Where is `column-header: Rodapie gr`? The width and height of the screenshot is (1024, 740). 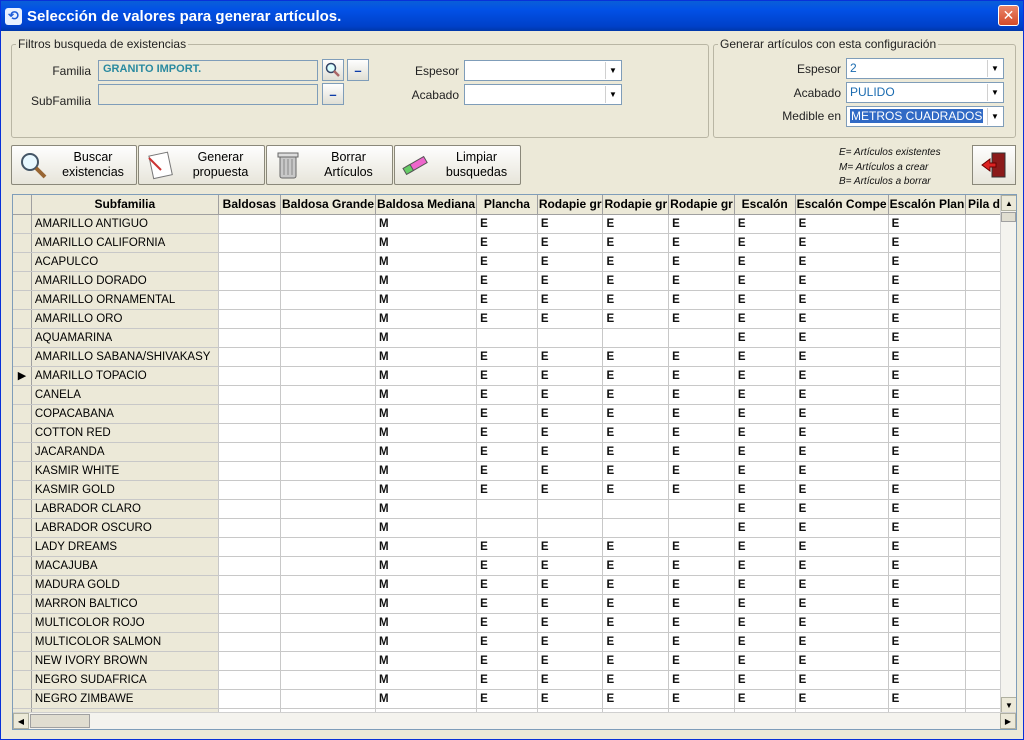 column-header: Rodapie gr is located at coordinates (701, 205).